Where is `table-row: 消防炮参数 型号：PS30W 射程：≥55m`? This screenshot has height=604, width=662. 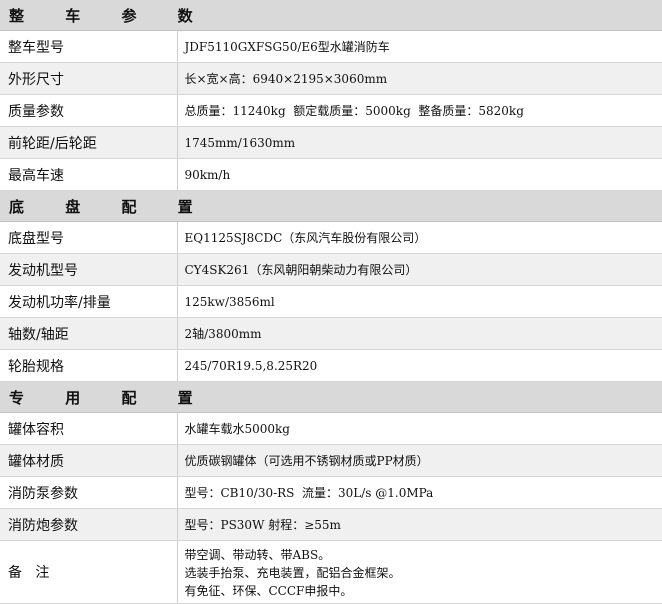
table-row: 消防炮参数 型号：PS30W 射程：≥55m is located at coordinates (331, 524).